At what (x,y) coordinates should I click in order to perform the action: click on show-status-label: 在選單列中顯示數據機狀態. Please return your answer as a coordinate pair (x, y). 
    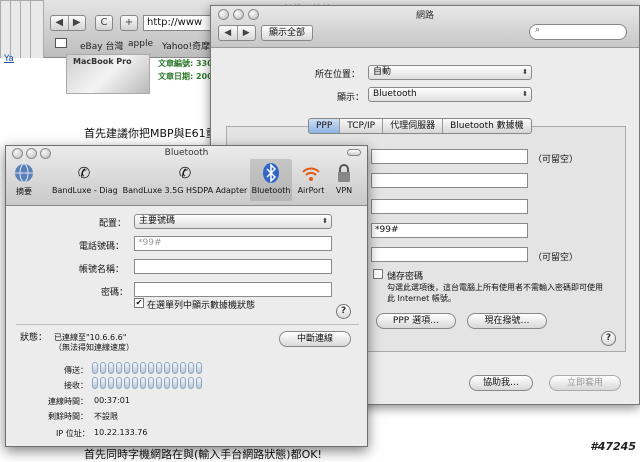
    Looking at the image, I should click on (201, 306).